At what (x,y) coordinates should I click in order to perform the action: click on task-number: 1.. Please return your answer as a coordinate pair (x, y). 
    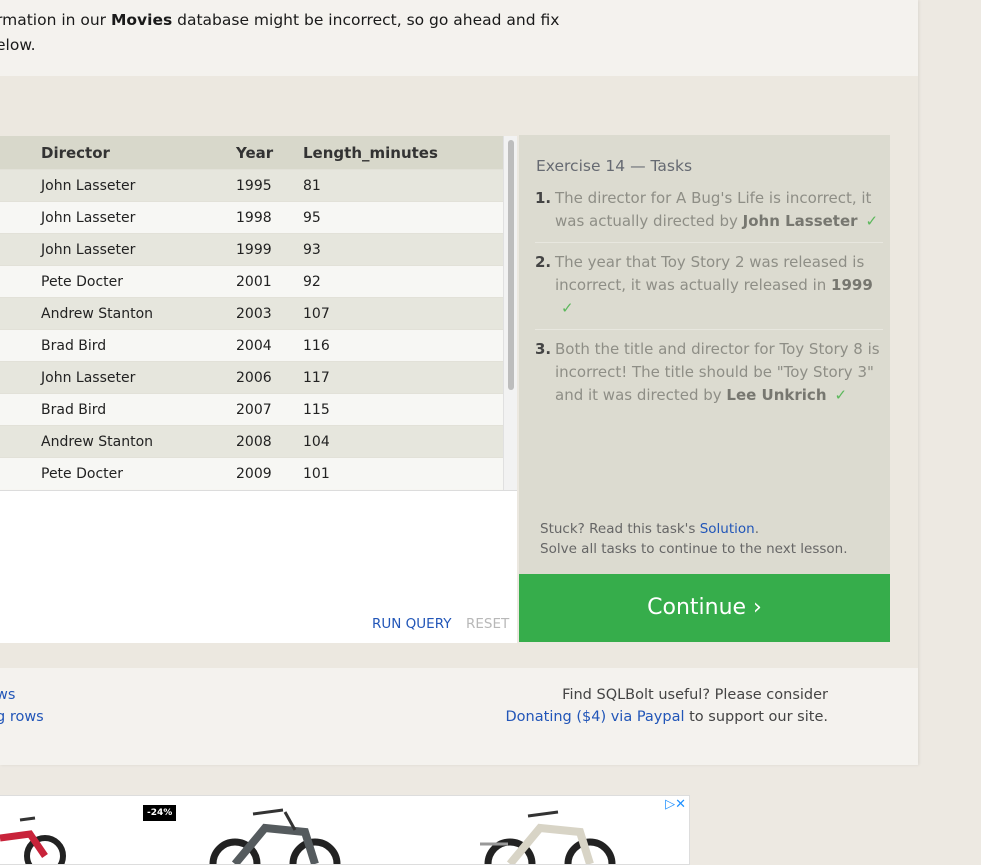
    Looking at the image, I should click on (543, 198).